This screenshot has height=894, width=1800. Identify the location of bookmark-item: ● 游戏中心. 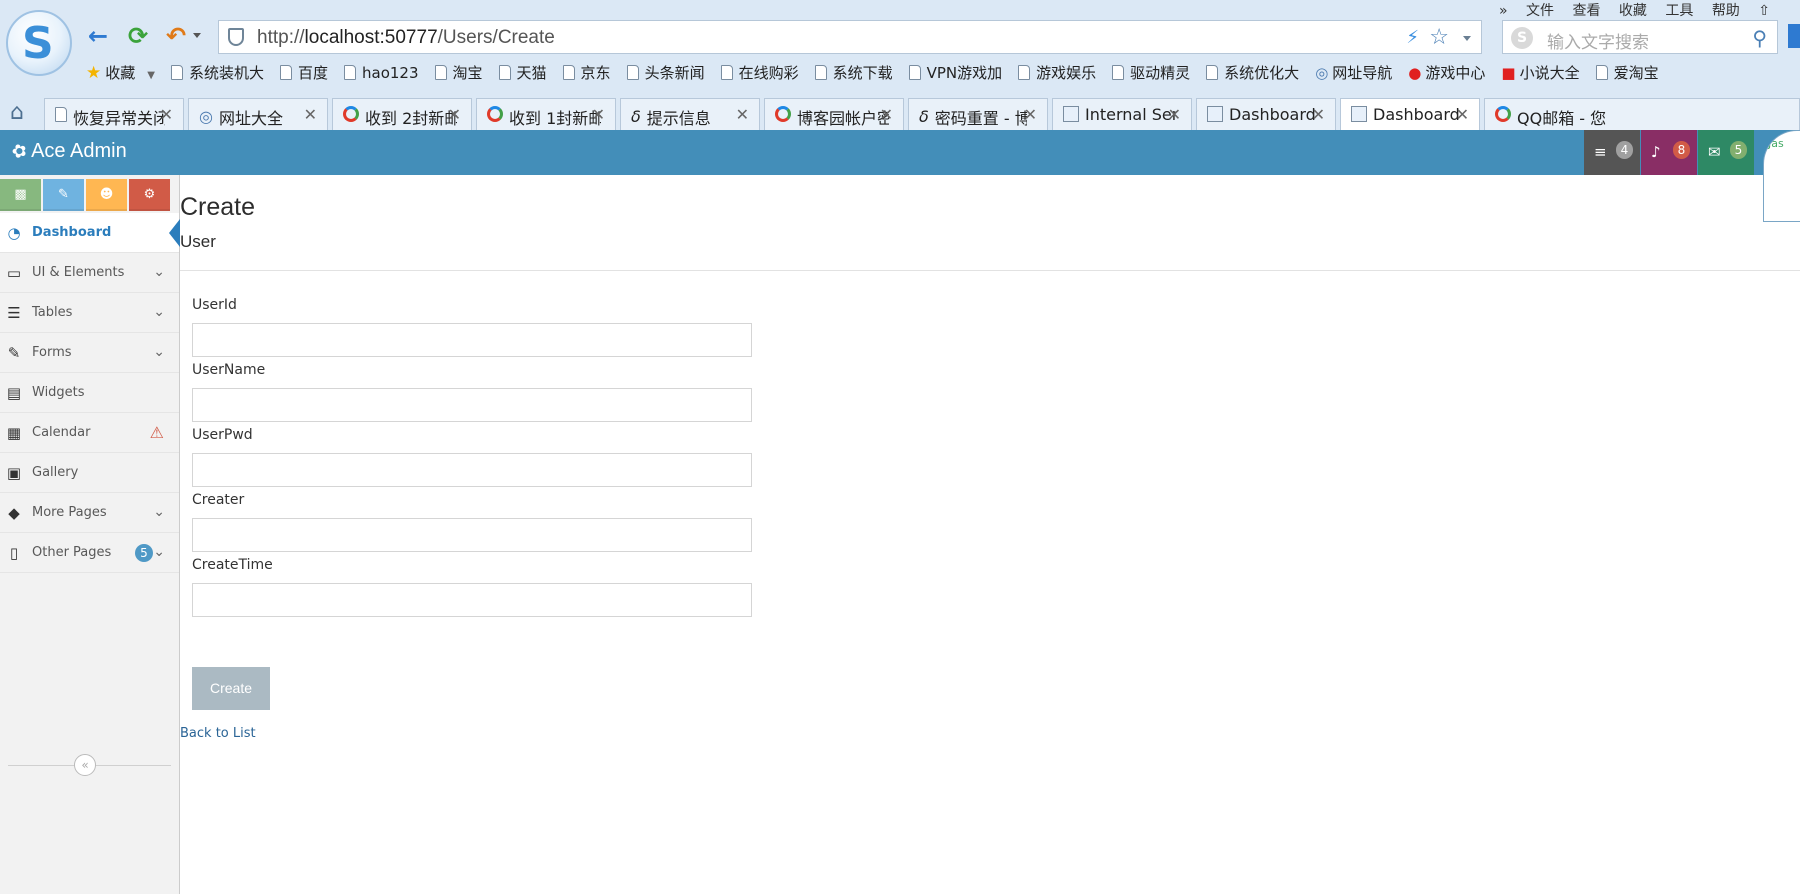
(1446, 72).